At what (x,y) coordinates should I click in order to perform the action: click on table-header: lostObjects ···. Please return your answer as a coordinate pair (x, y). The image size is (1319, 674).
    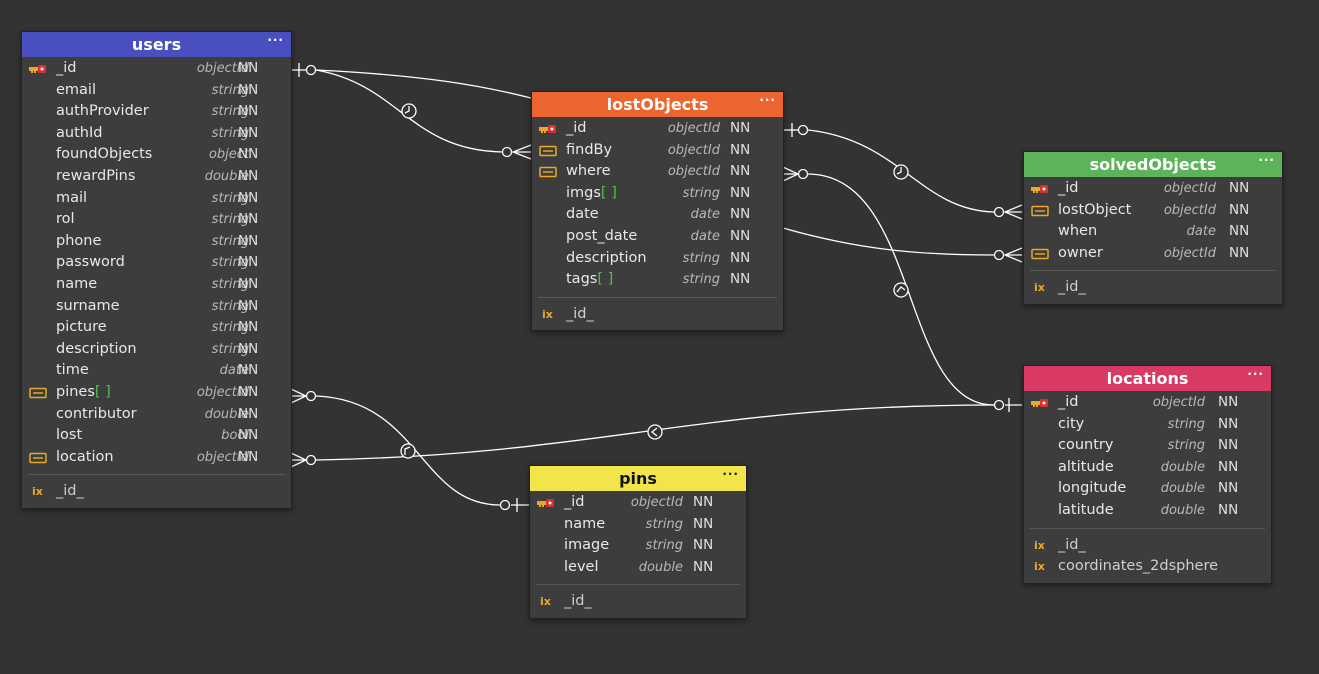
    Looking at the image, I should click on (657, 104).